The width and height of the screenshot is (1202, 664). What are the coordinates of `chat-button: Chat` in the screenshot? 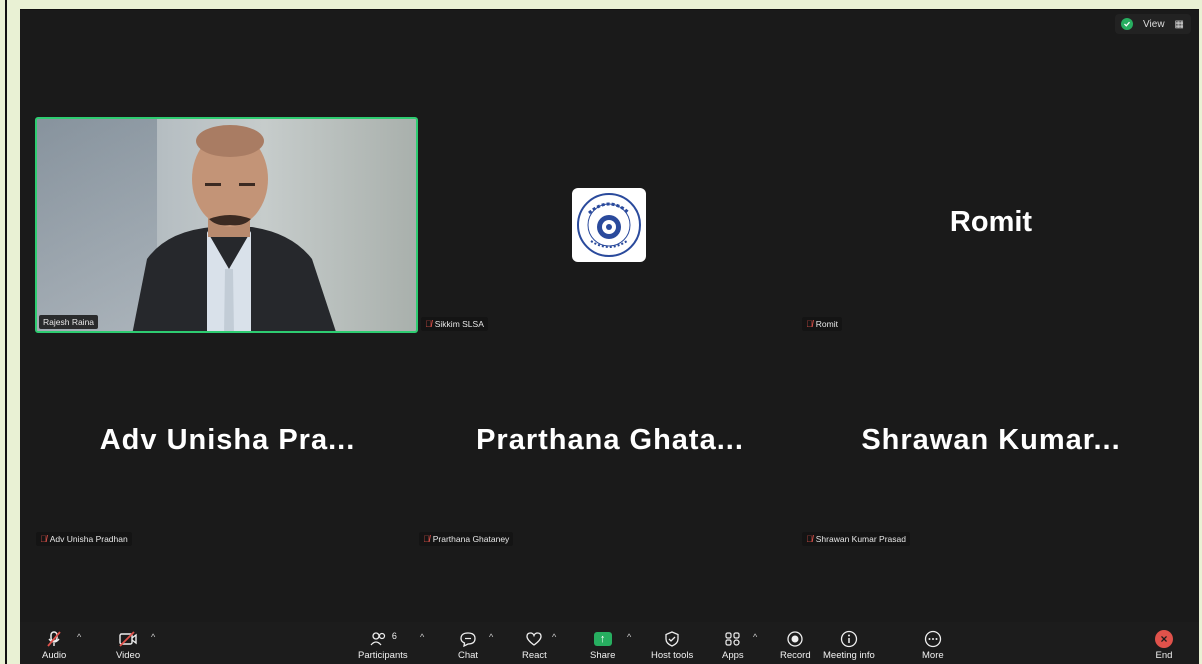 It's located at (468, 644).